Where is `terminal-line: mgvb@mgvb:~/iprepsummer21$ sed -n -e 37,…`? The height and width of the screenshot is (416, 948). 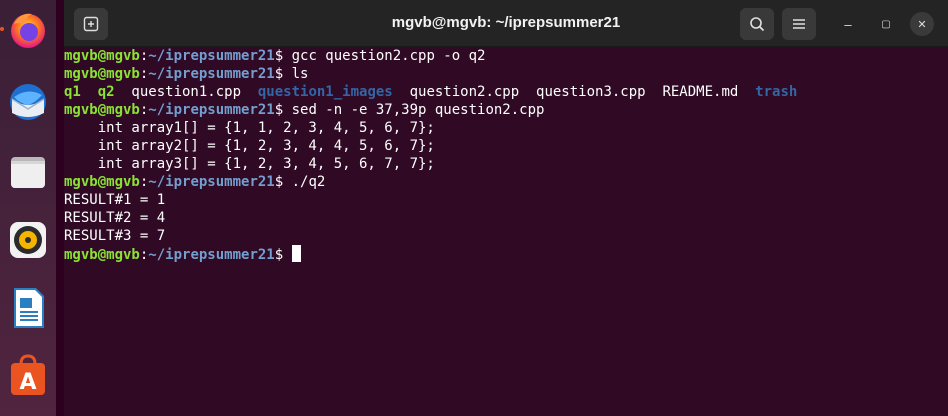 terminal-line: mgvb@mgvb:~/iprepsummer21$ sed -n -e 37,… is located at coordinates (506, 110).